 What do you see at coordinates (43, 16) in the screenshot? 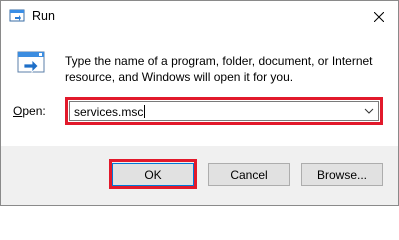
I see `window-title: Run` at bounding box center [43, 16].